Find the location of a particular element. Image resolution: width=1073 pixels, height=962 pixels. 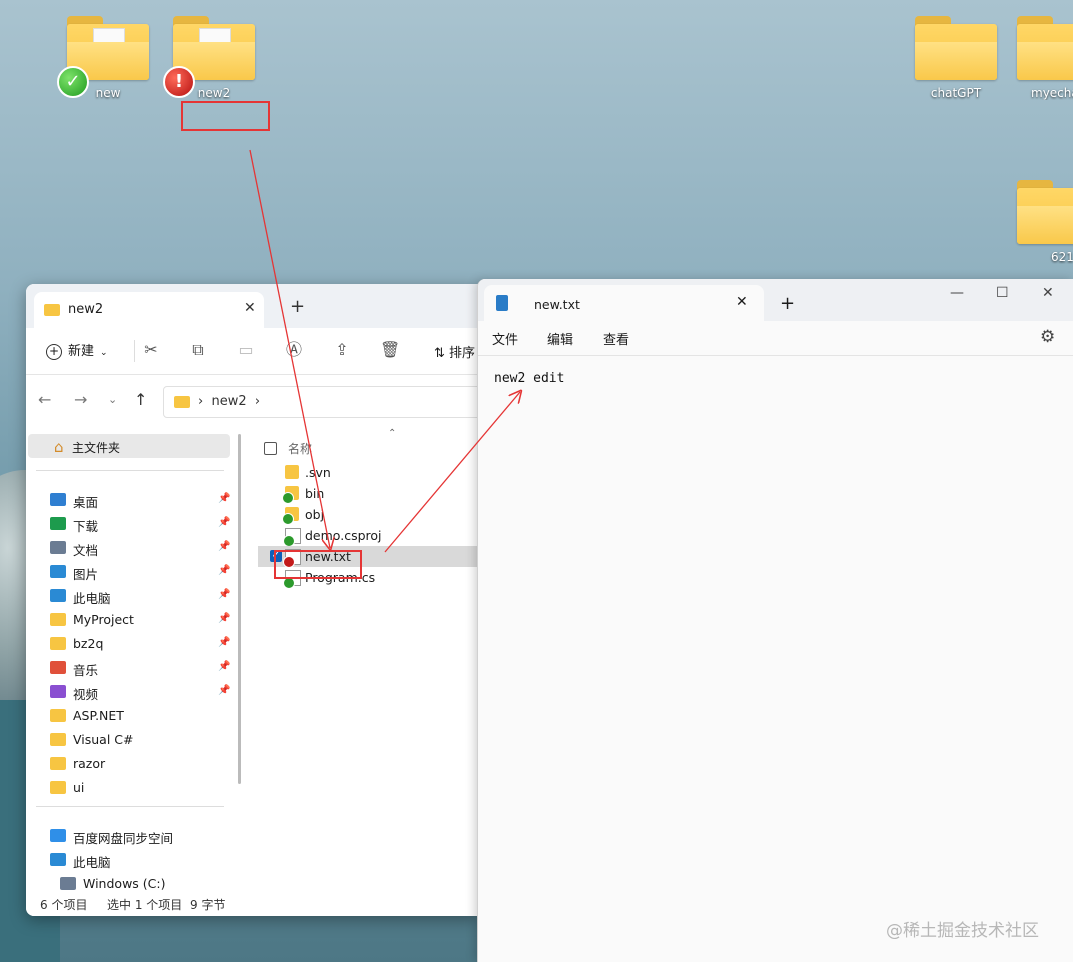

minimize-icon: — is located at coordinates (957, 293).